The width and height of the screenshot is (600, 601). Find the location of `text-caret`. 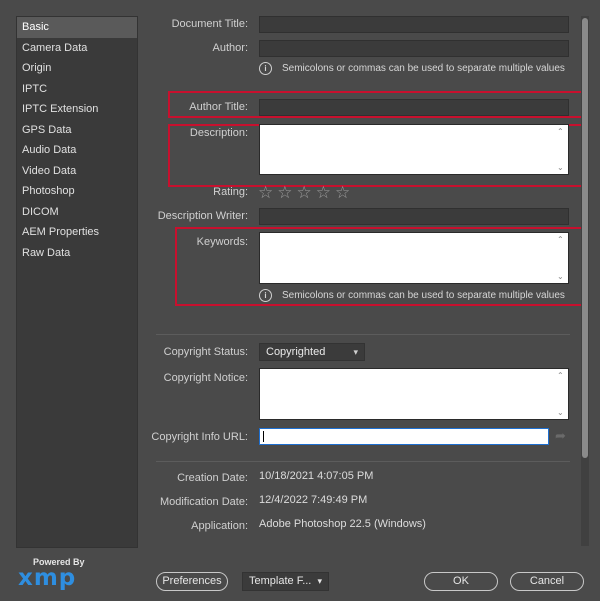

text-caret is located at coordinates (263, 436).